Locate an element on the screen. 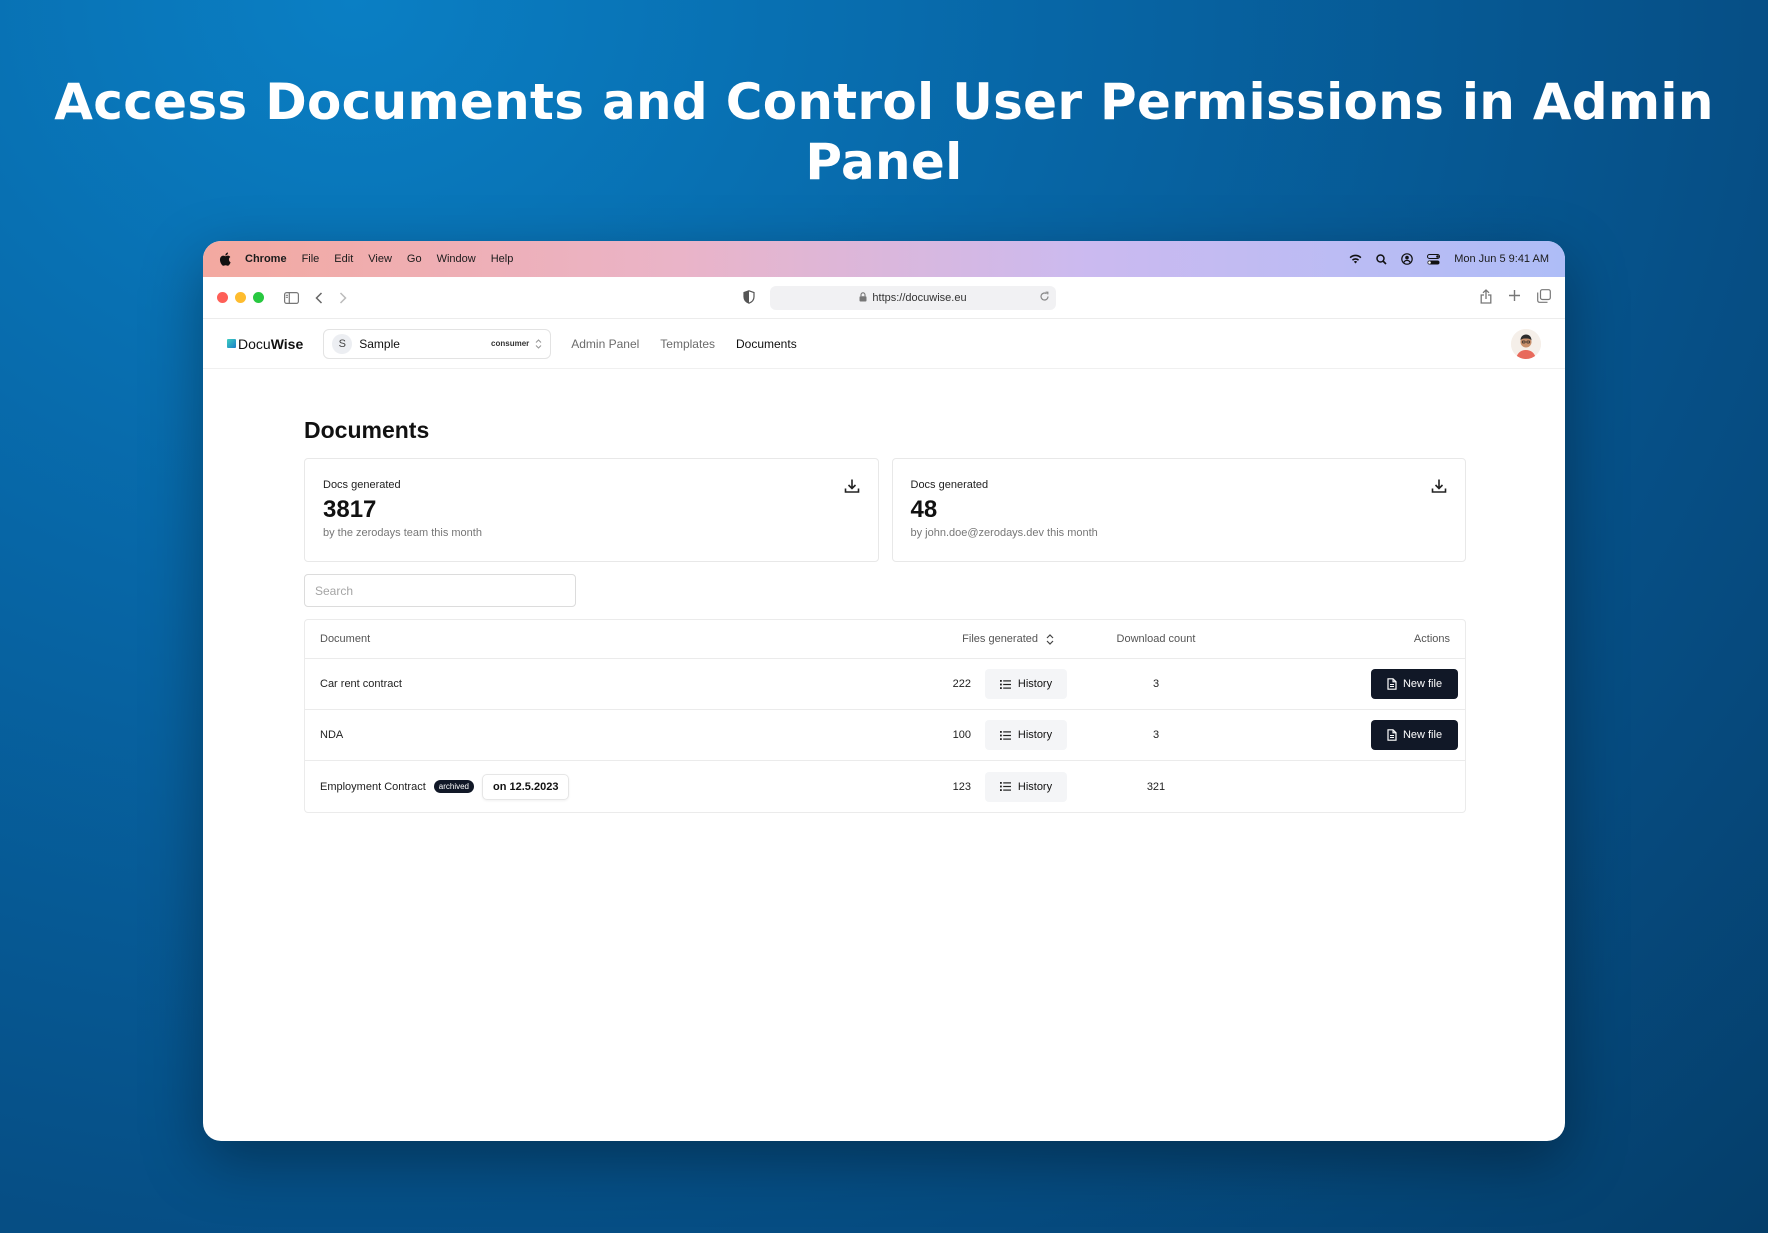 This screenshot has width=1768, height=1233. org-avatar: S is located at coordinates (342, 343).